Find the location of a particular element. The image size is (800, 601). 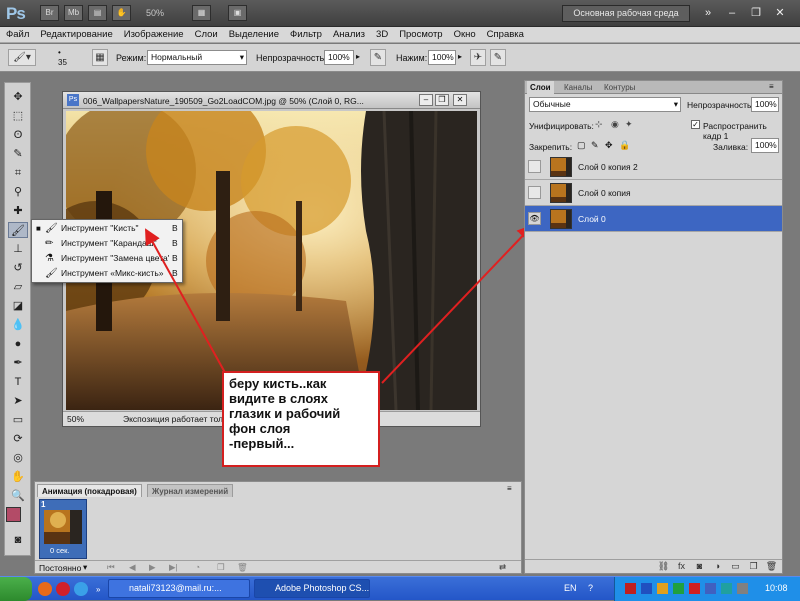

unify-visibility-icon: ◉ is located at coordinates (615, 124).